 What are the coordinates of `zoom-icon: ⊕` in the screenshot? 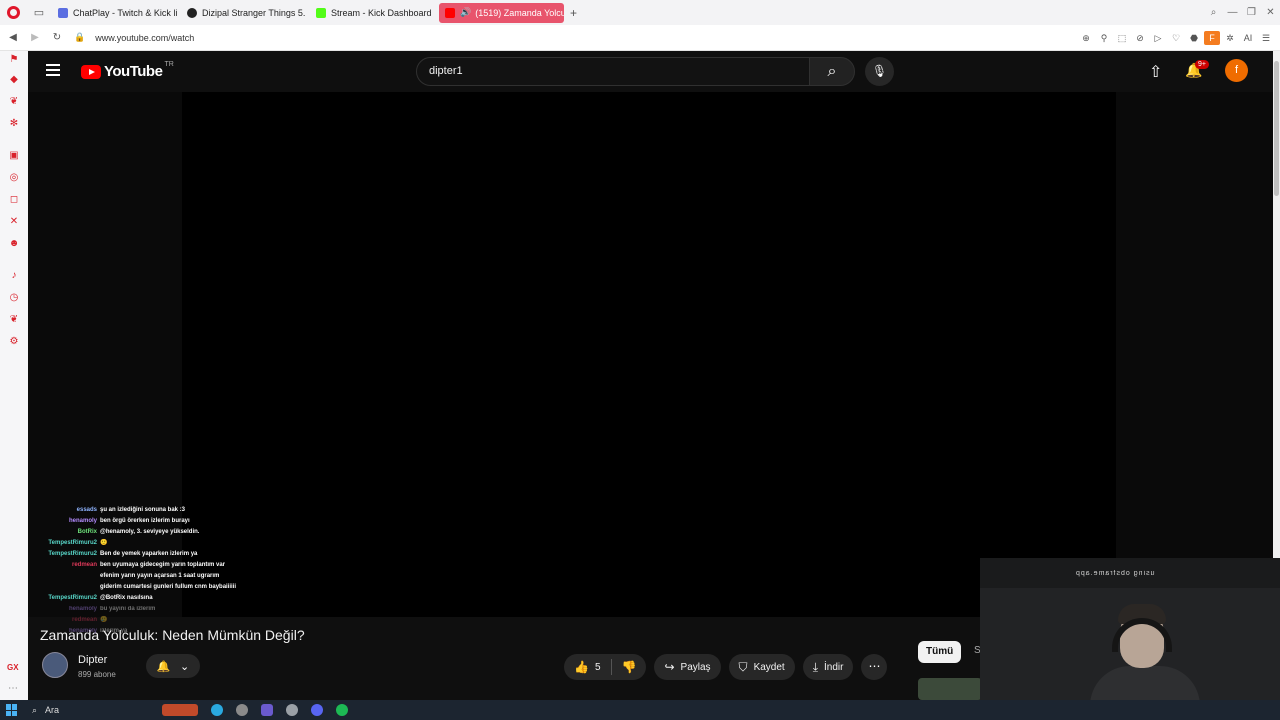 It's located at (1086, 38).